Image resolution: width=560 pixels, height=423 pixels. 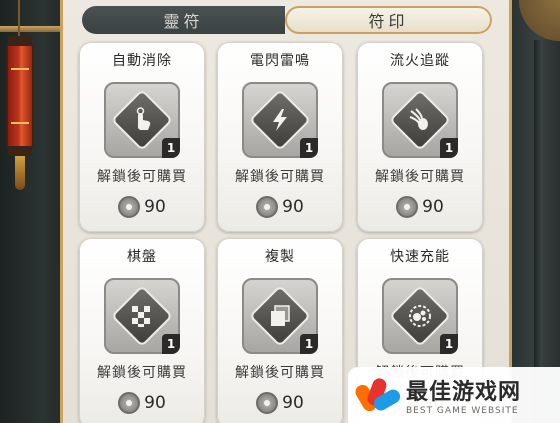 What do you see at coordinates (31, 211) in the screenshot?
I see `left-pillar` at bounding box center [31, 211].